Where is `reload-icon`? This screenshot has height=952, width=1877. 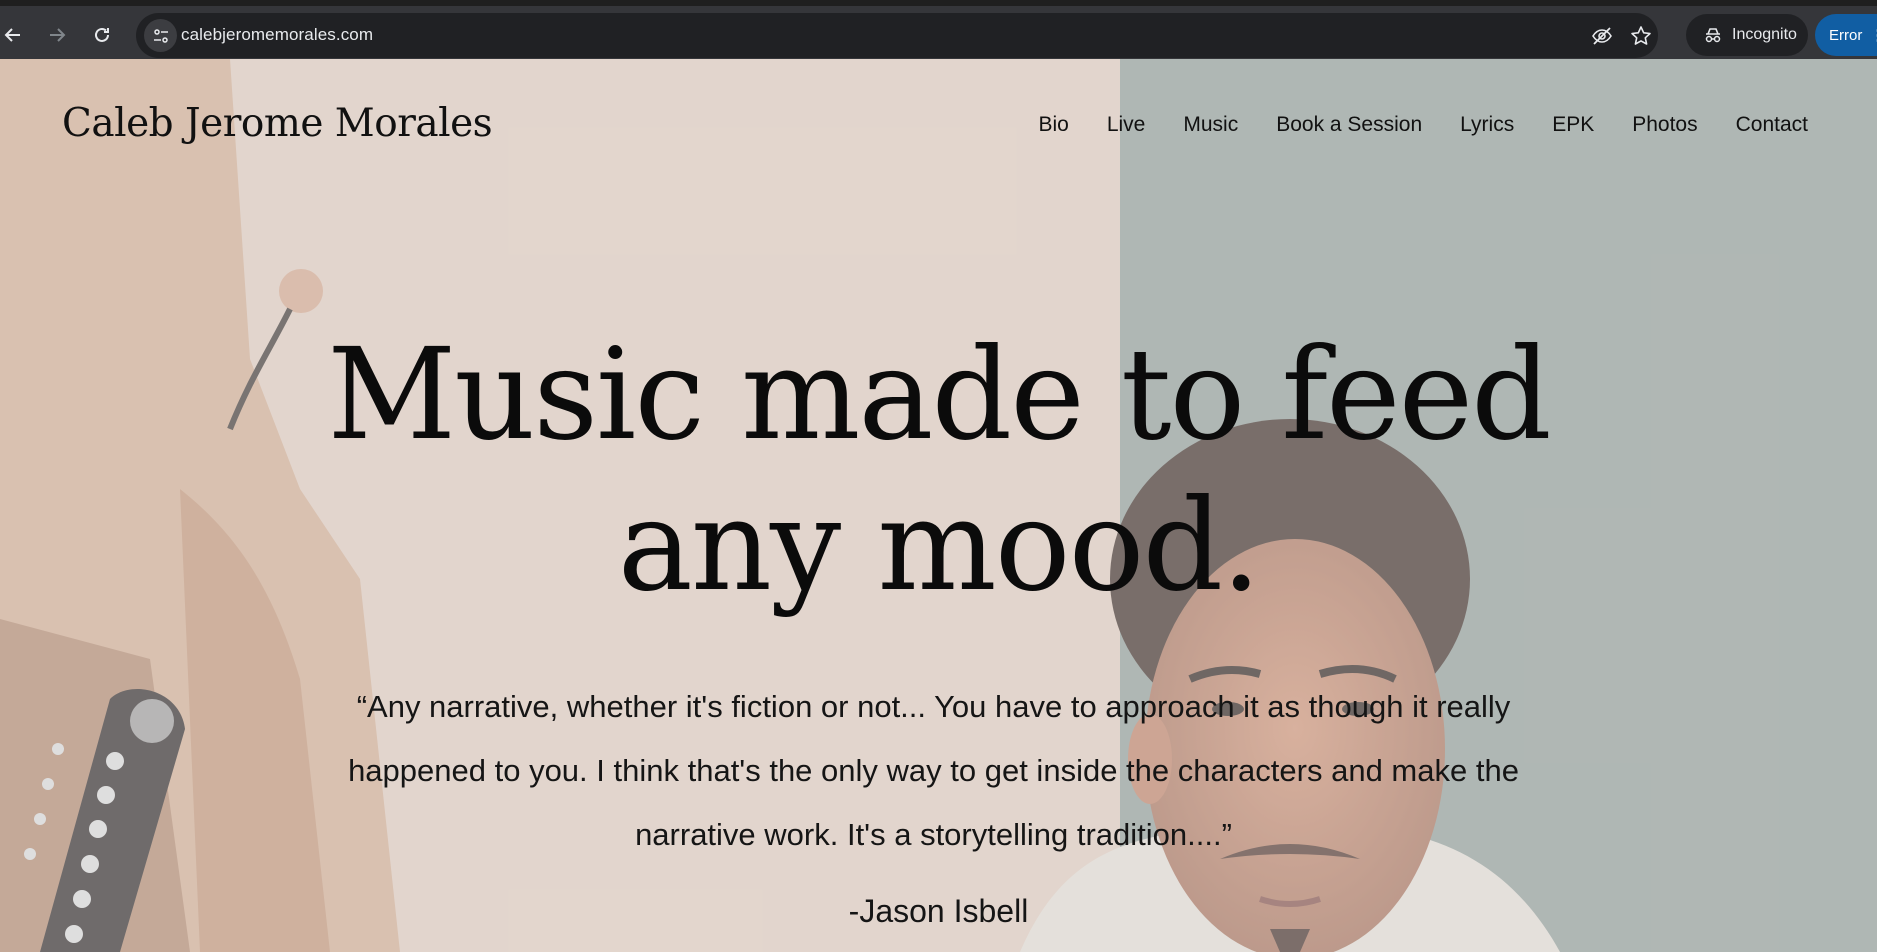
reload-icon is located at coordinates (102, 35).